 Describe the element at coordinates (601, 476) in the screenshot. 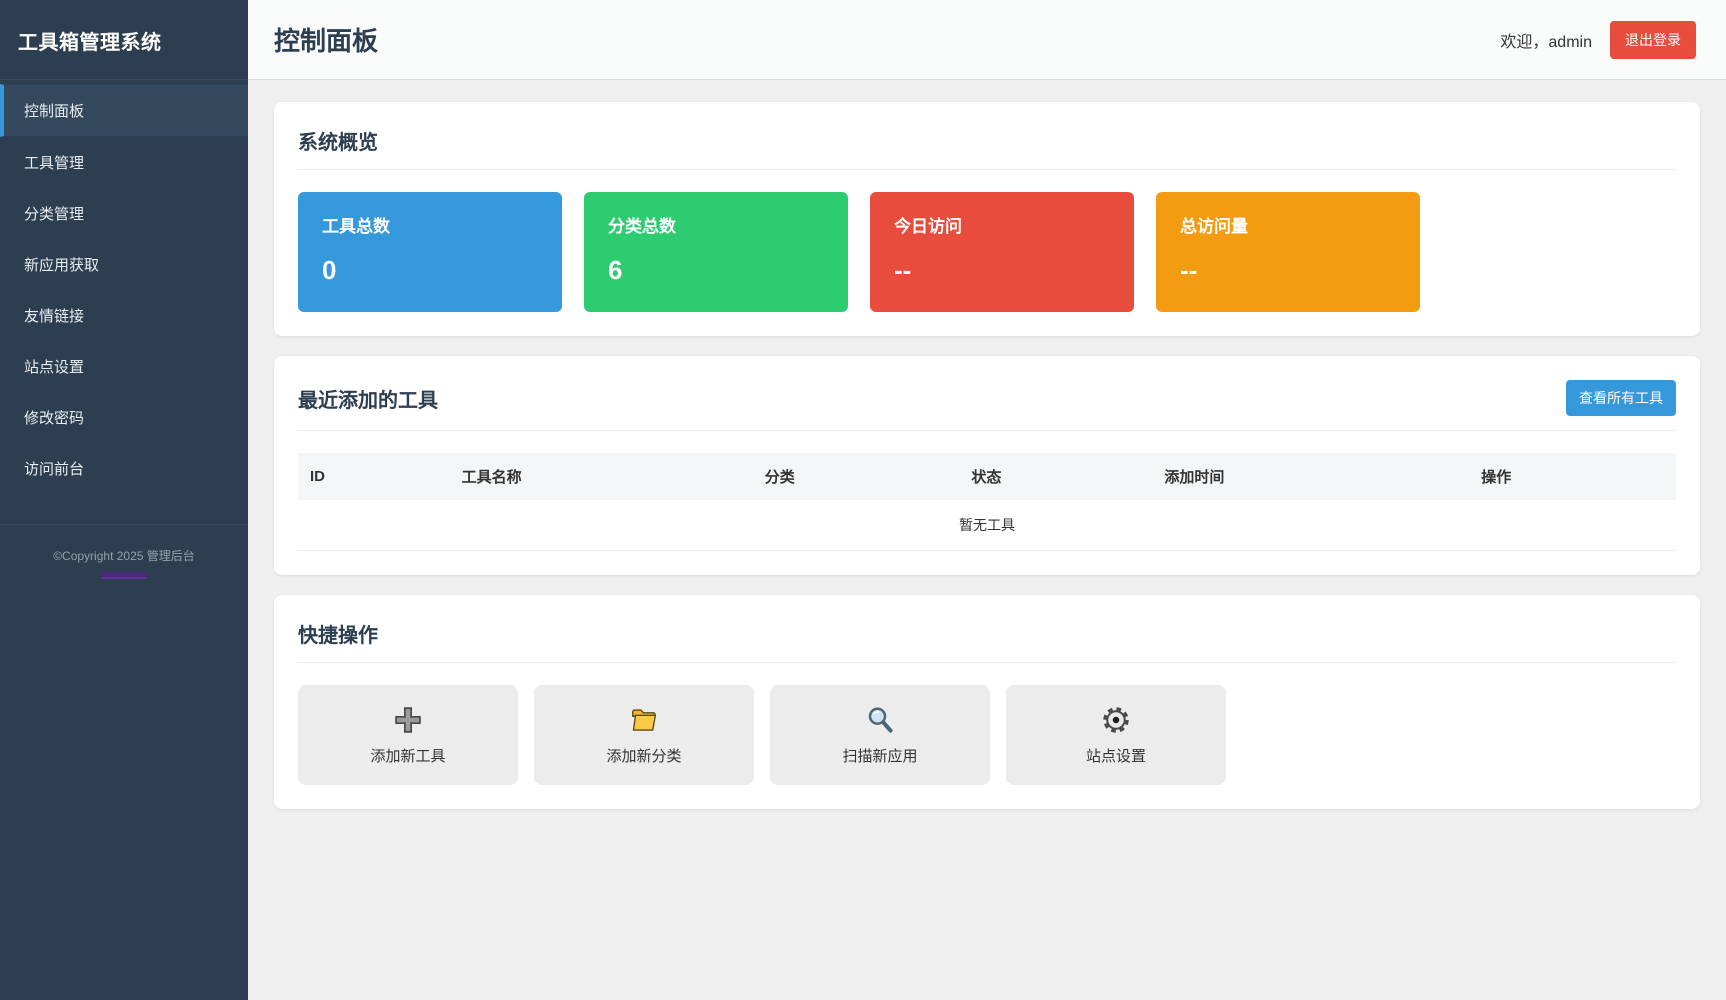

I see `column-header-name: 工具名称` at that location.